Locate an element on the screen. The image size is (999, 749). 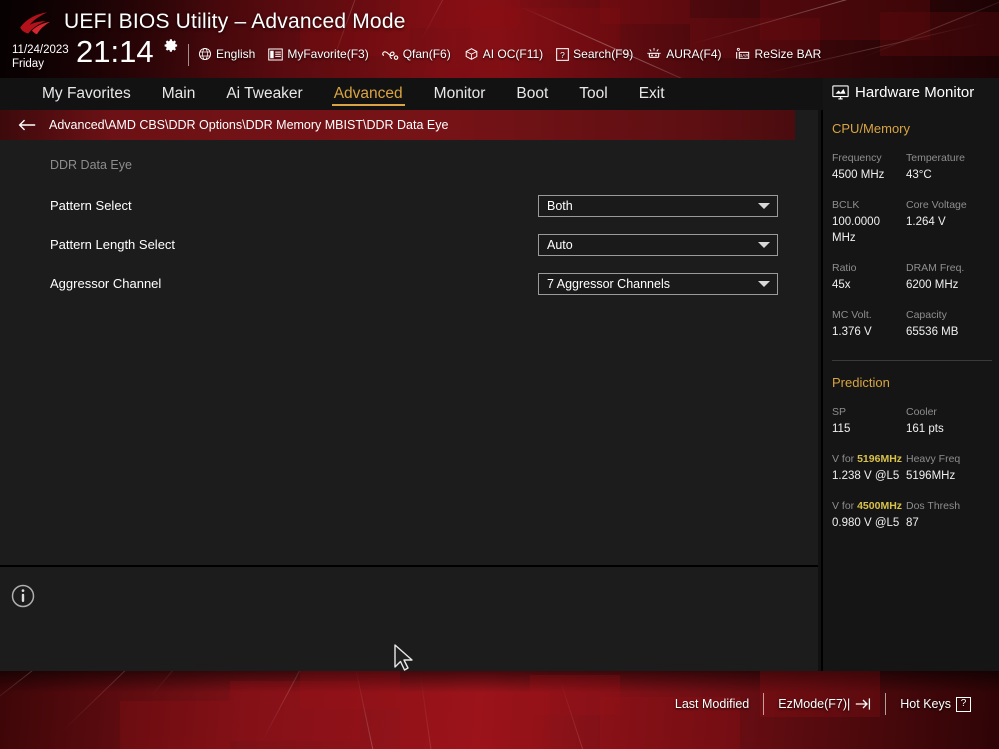
aura-light-icon is located at coordinates (654, 53).